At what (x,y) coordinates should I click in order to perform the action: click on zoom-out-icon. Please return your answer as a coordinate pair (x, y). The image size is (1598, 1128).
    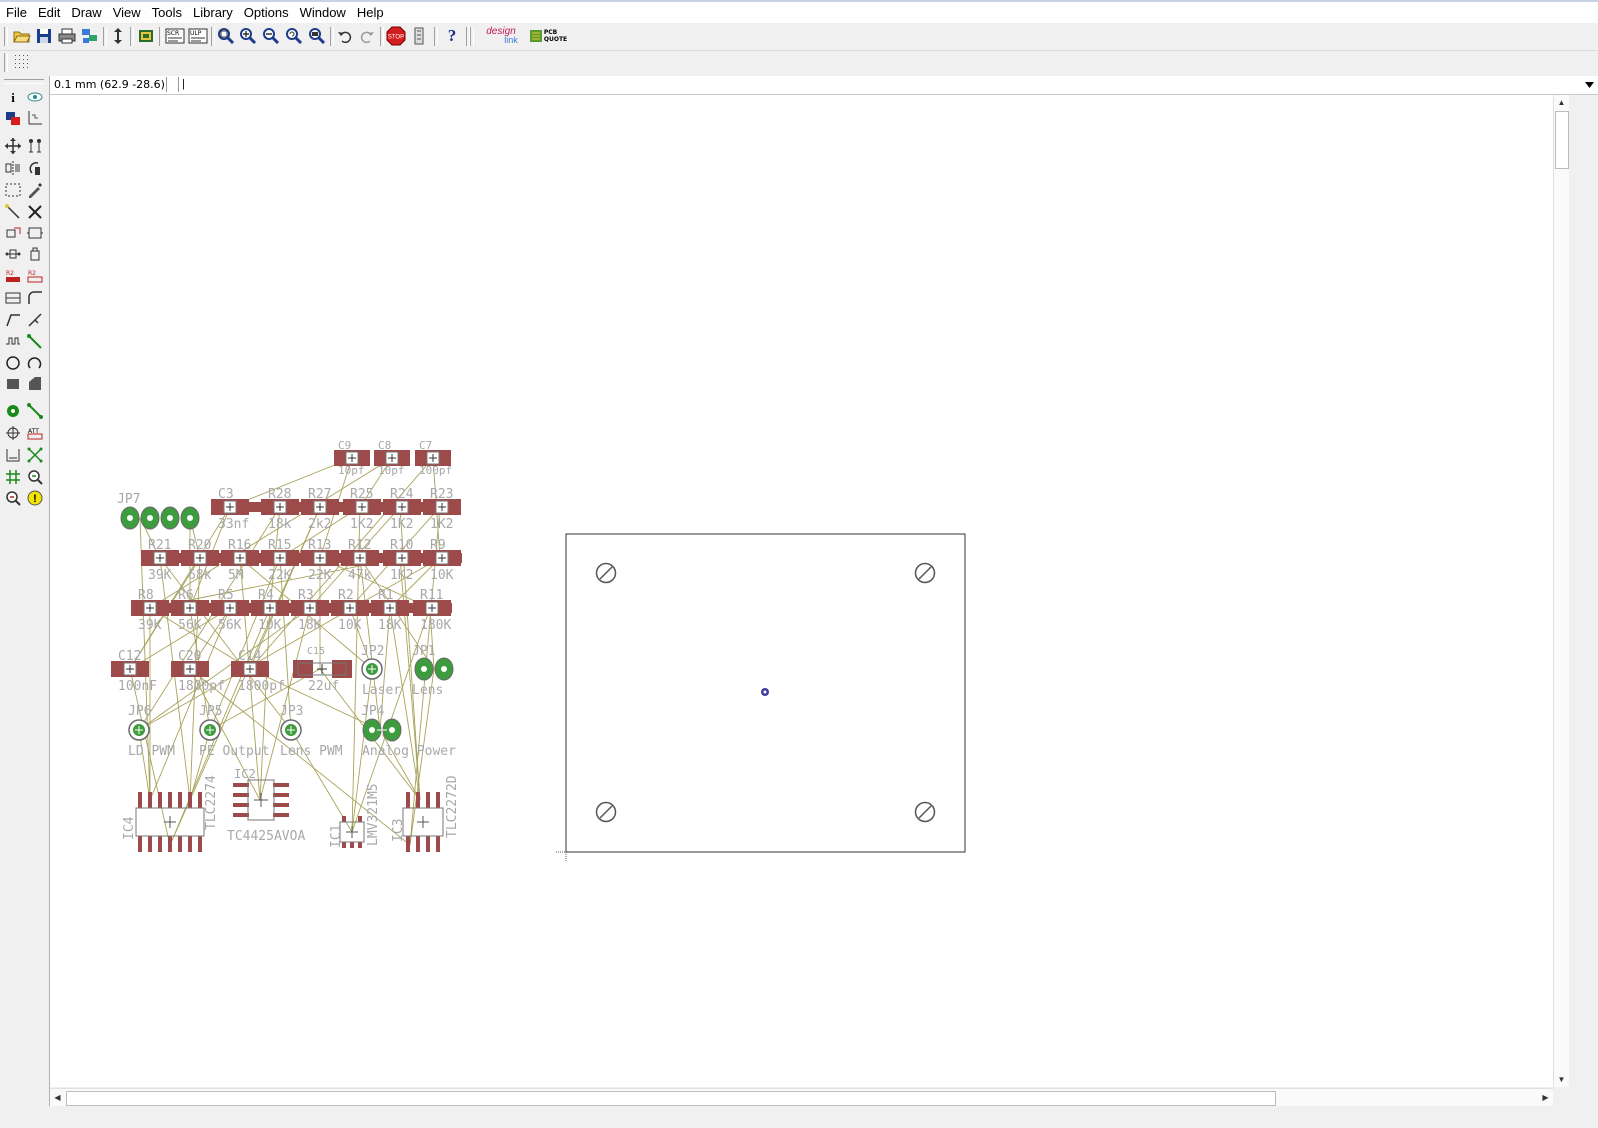
    Looking at the image, I should click on (271, 36).